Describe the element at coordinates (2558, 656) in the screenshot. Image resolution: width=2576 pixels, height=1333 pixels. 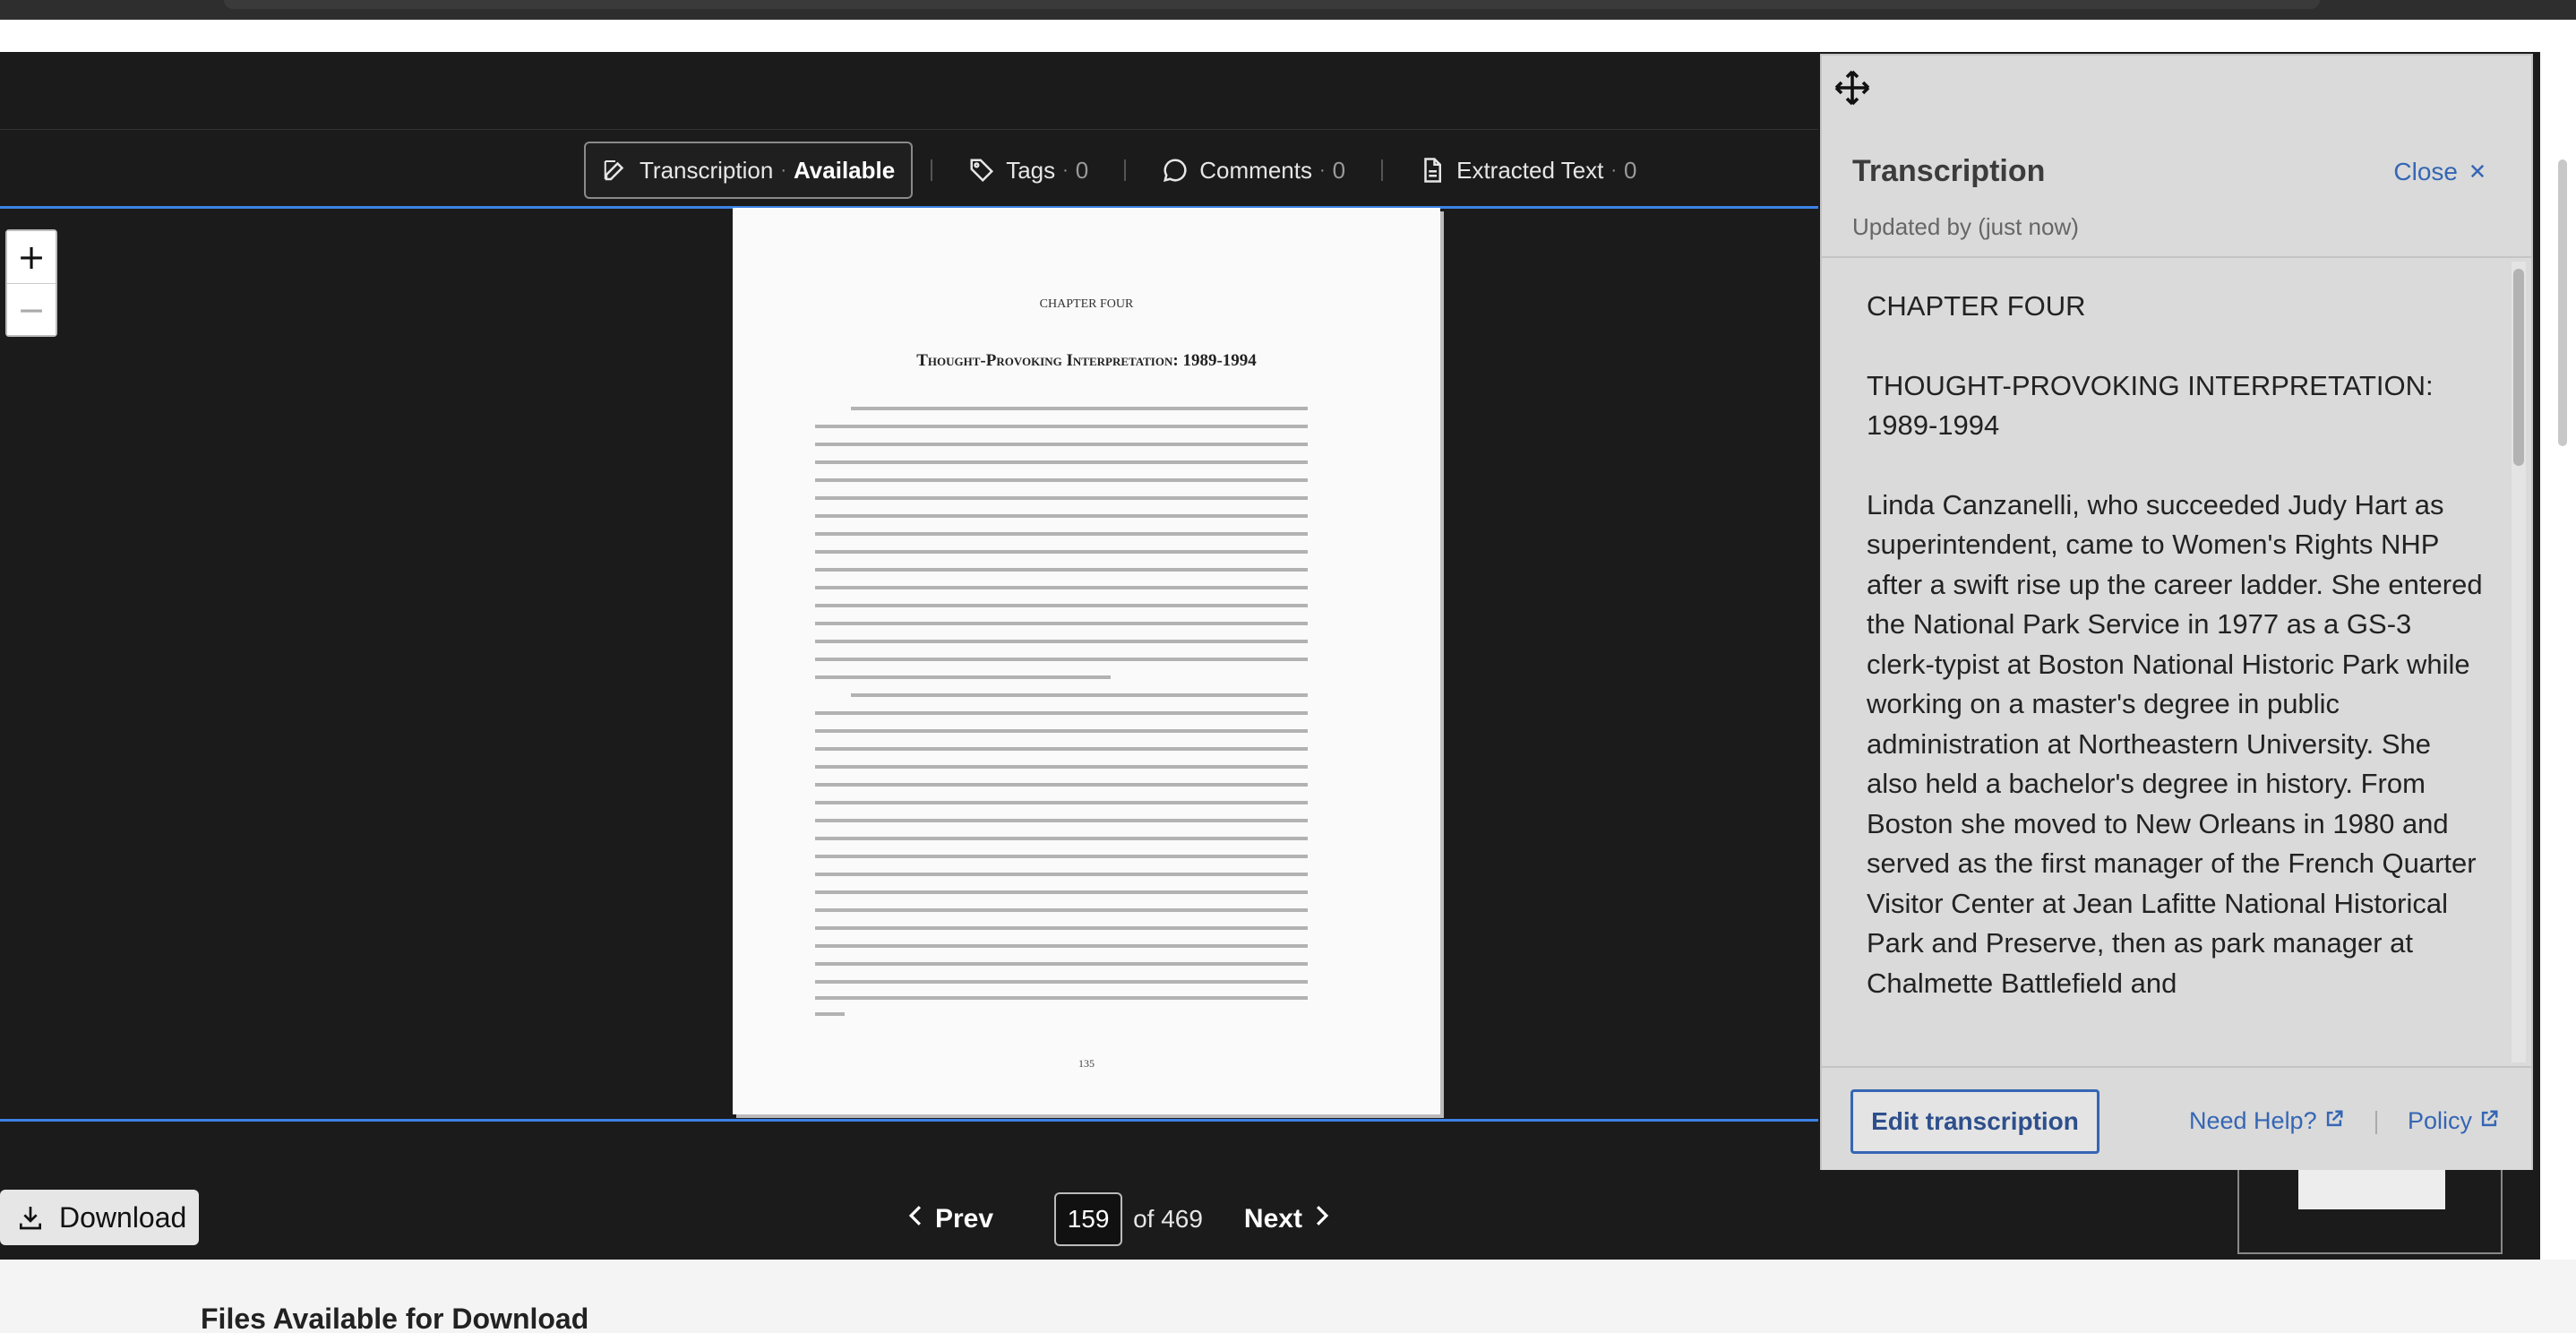
I see `page-scrollbar-track` at that location.